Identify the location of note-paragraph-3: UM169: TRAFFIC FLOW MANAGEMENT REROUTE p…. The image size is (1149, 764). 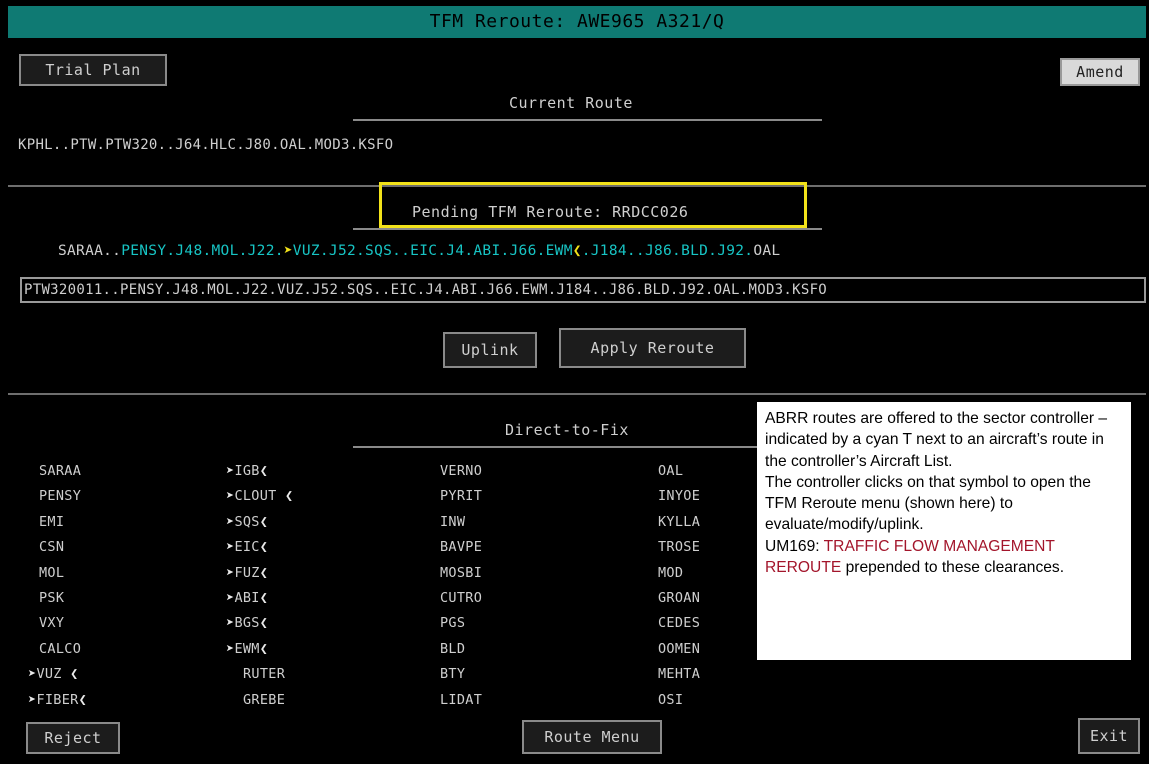
(915, 557).